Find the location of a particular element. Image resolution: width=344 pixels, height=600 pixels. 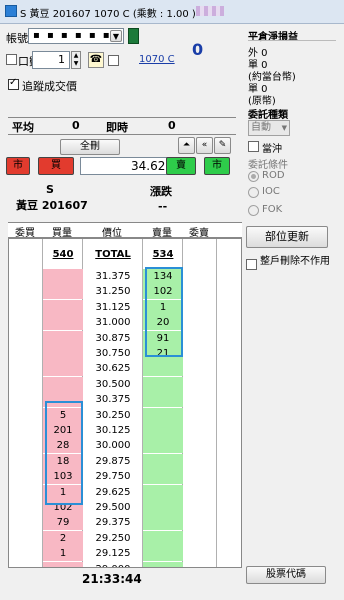

bid-volume-cell: 1 is located at coordinates (63, 554).